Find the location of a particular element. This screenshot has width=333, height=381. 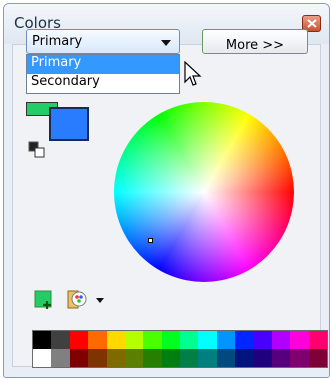

primary-color-swatch is located at coordinates (69, 124).